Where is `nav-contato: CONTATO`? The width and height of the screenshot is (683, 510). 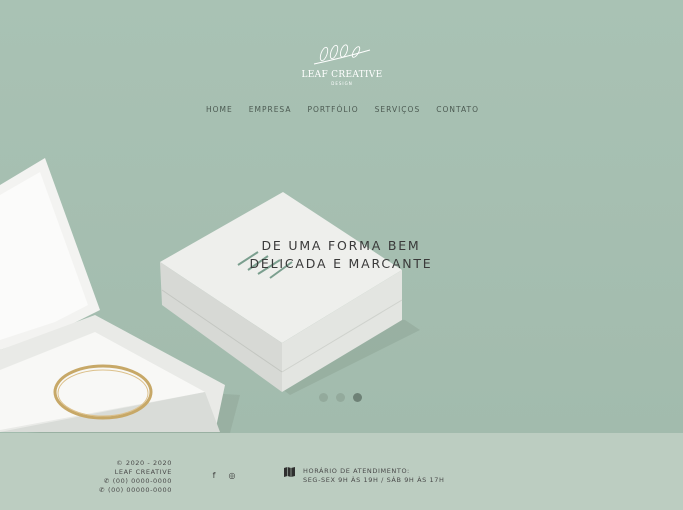
nav-contato: CONTATO is located at coordinates (457, 109).